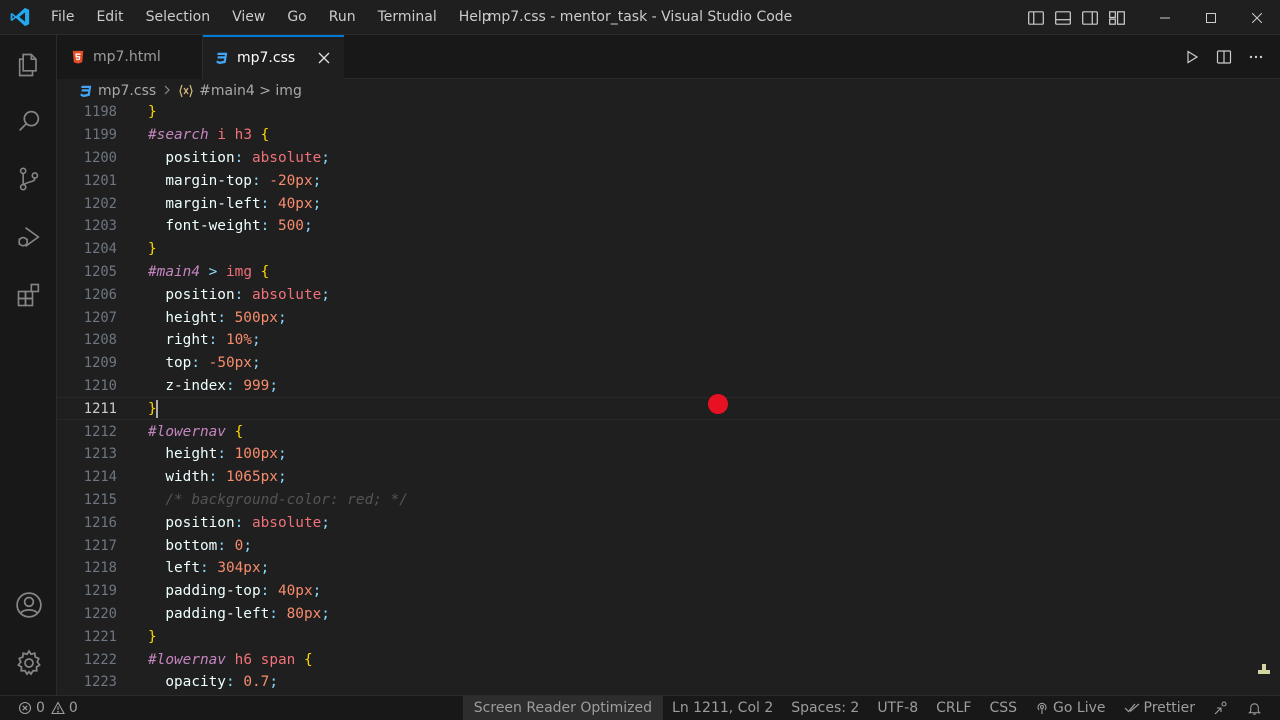 This screenshot has width=1280, height=720. What do you see at coordinates (668, 500) in the screenshot?
I see `code-line: 1215 /* background-color: red; */` at bounding box center [668, 500].